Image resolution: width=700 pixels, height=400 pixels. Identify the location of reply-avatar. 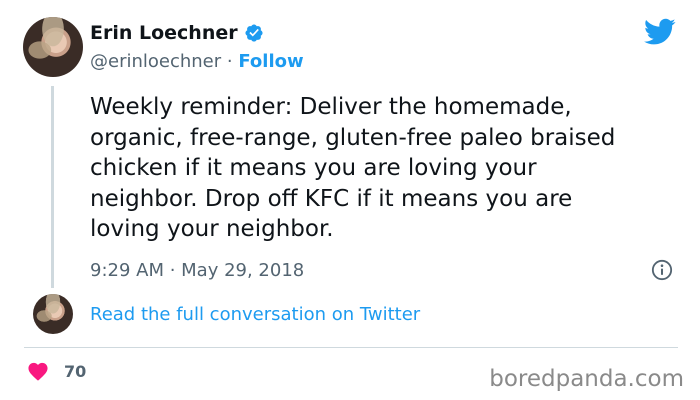
(53, 314).